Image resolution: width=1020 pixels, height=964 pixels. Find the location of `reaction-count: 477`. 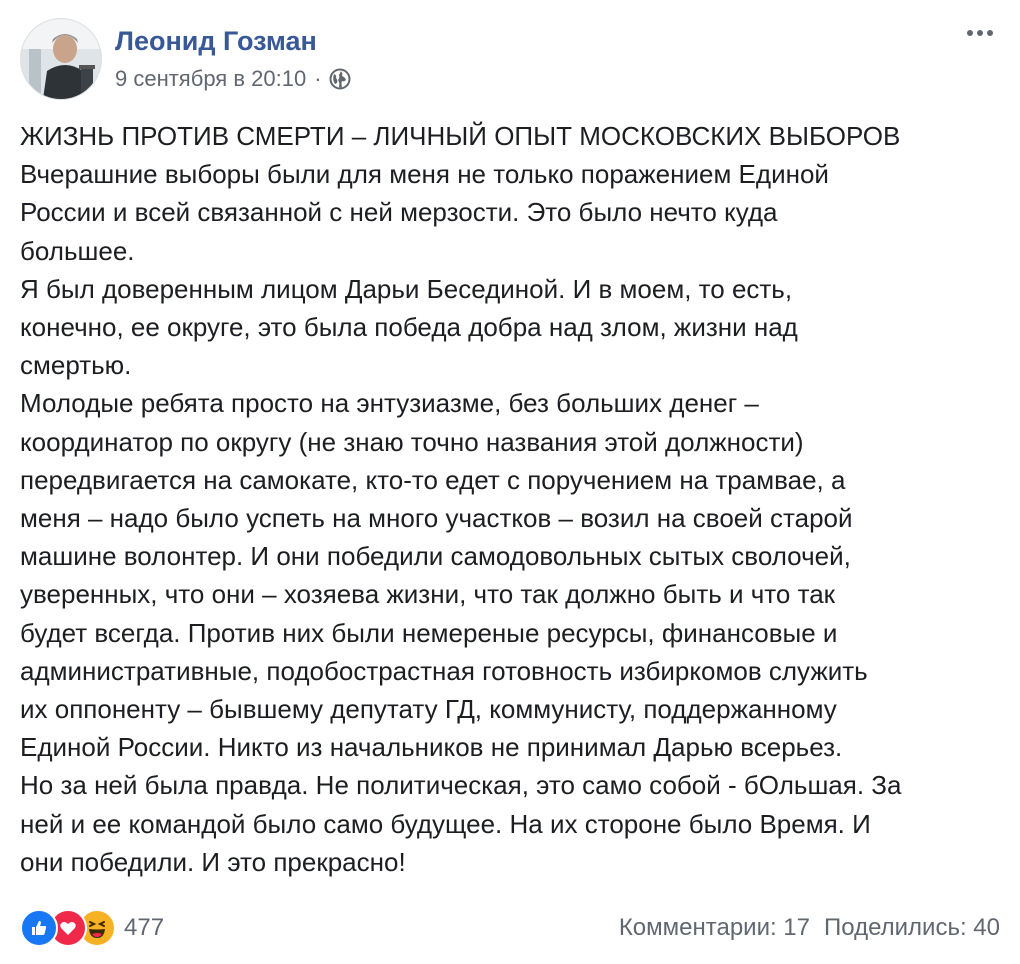

reaction-count: 477 is located at coordinates (144, 928).